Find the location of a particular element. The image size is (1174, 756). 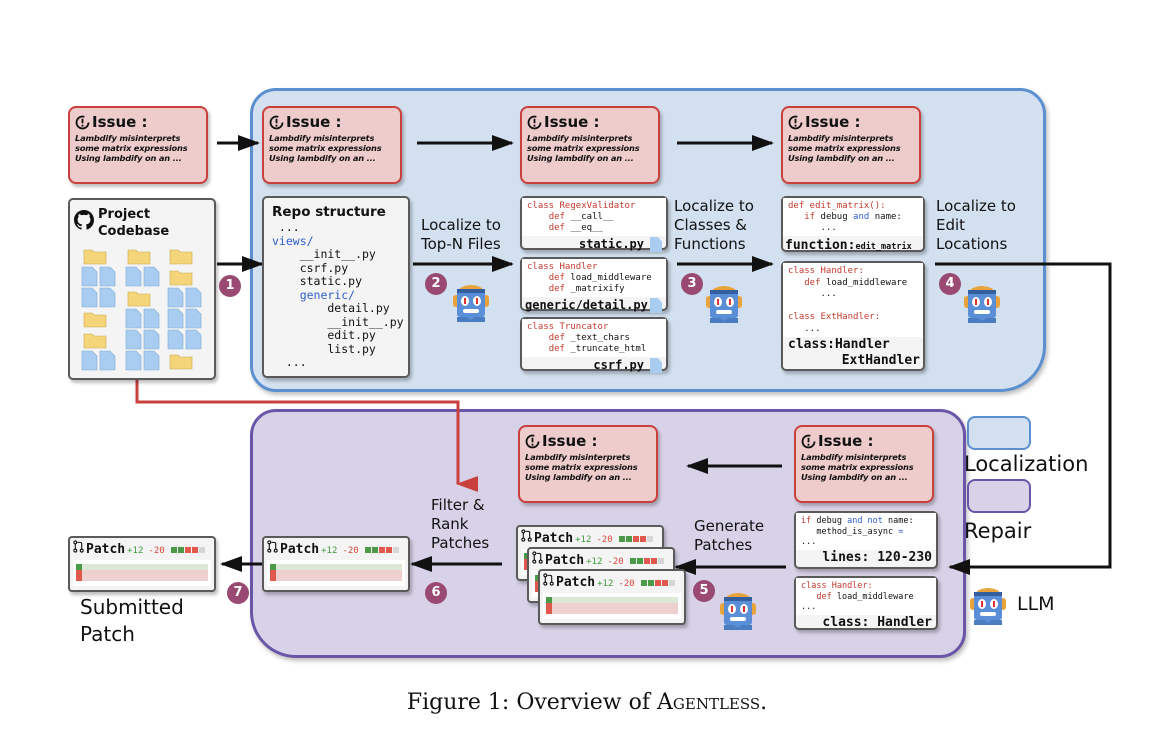

label-filter-rank: Filter & Rank Patches is located at coordinates (460, 524).